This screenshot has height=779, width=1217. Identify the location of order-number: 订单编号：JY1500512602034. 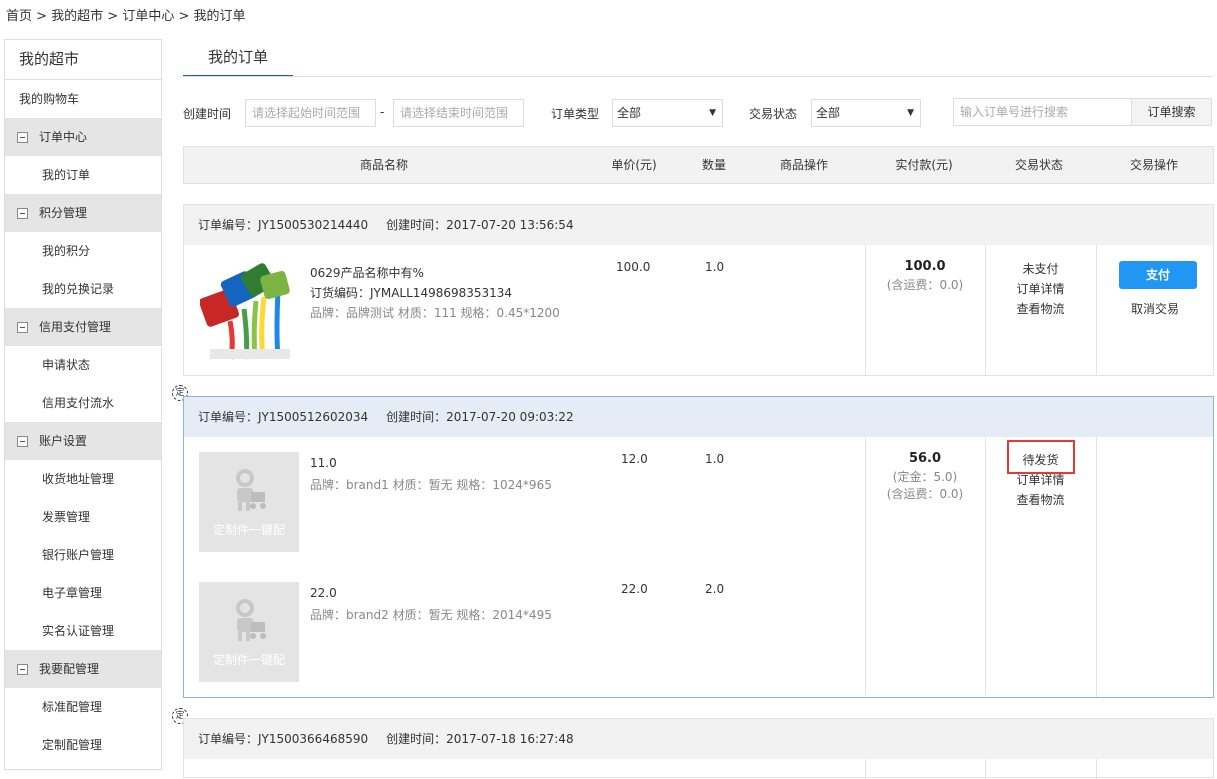
(283, 417).